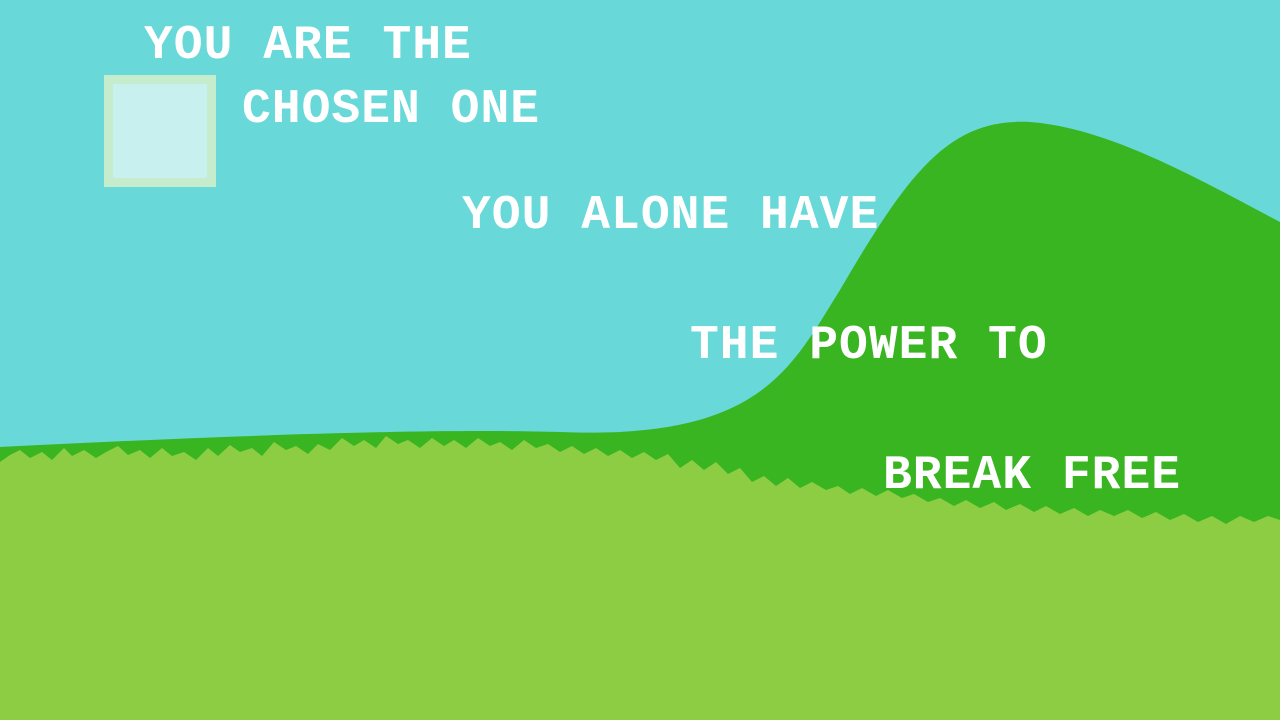 This screenshot has height=720, width=1280. I want to click on story-line-3: YOU ALONE HAVE, so click(671, 216).